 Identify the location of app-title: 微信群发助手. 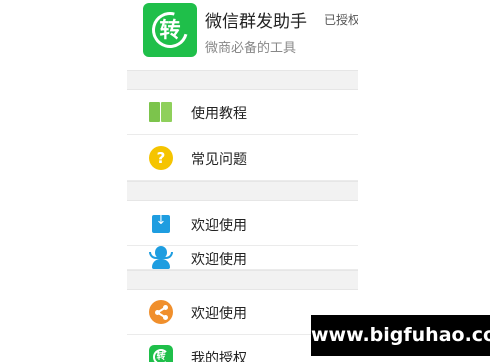
(256, 22).